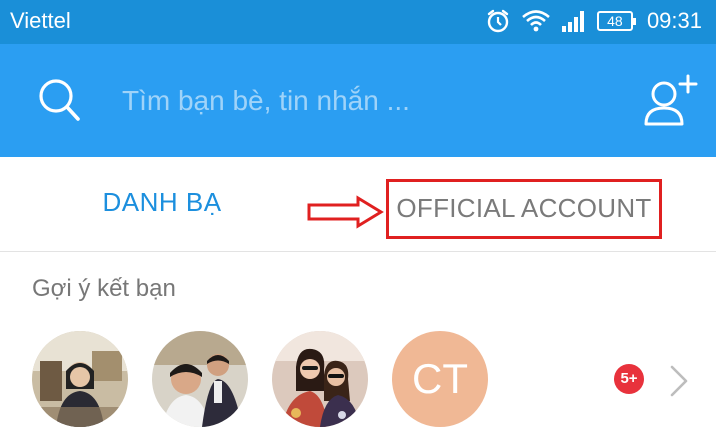  I want to click on tab-contacts: DANH BẠ, so click(162, 202).